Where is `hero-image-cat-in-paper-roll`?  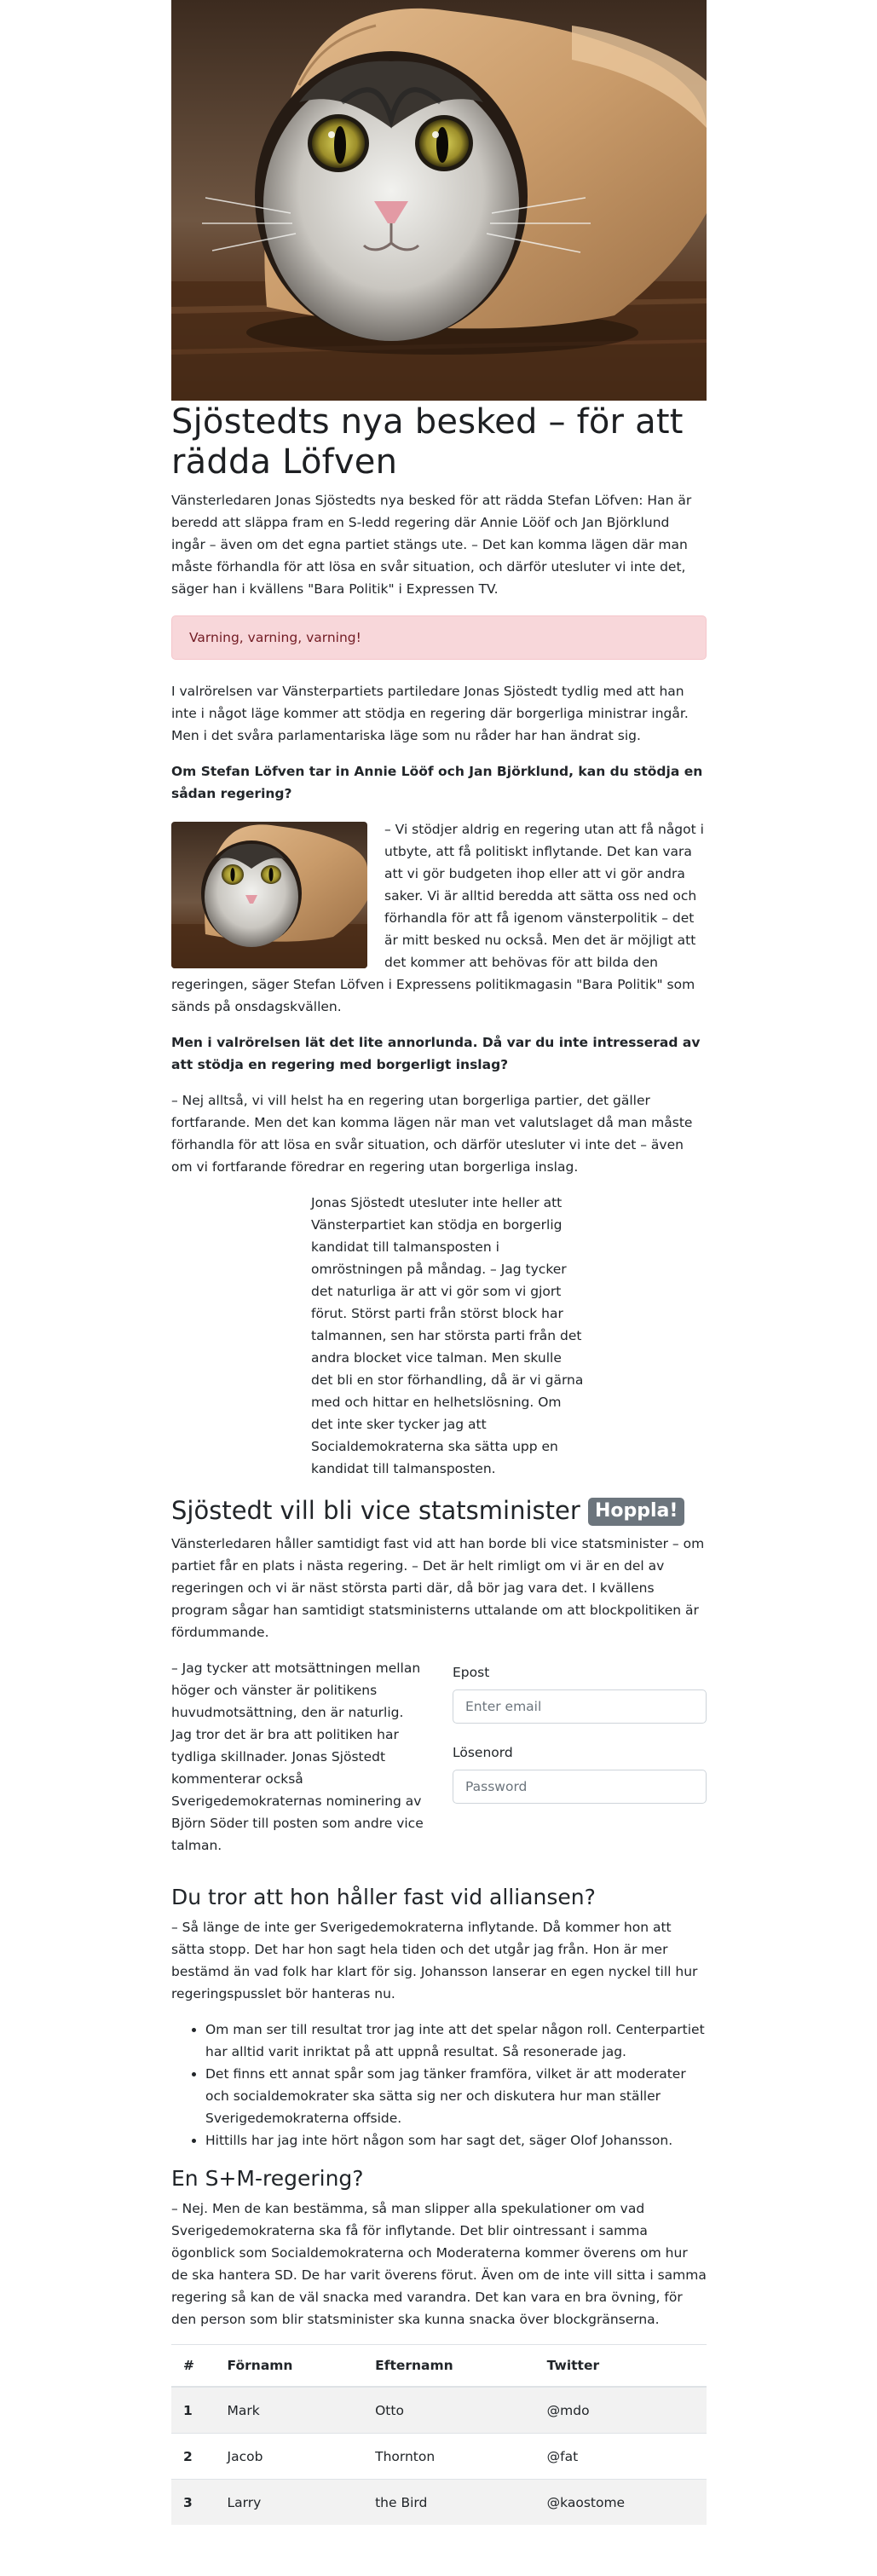
hero-image-cat-in-paper-roll is located at coordinates (439, 200).